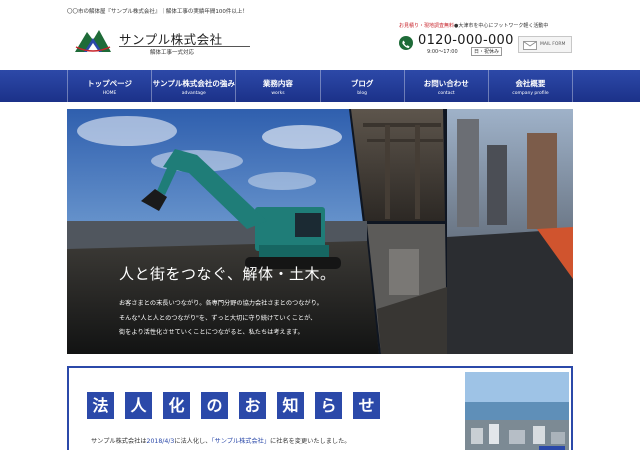 This screenshot has height=450, width=640. Describe the element at coordinates (446, 93) in the screenshot. I see `nav-sublabel: contact` at that location.